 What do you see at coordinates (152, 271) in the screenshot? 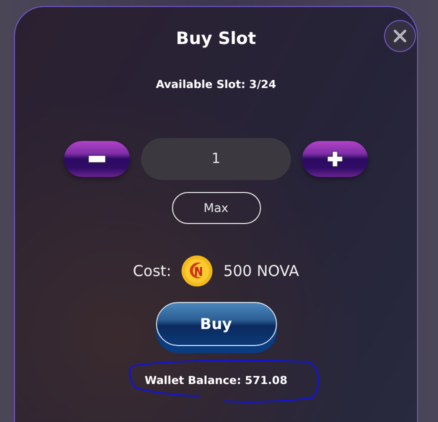
I see `cost-label: Cost:` at bounding box center [152, 271].